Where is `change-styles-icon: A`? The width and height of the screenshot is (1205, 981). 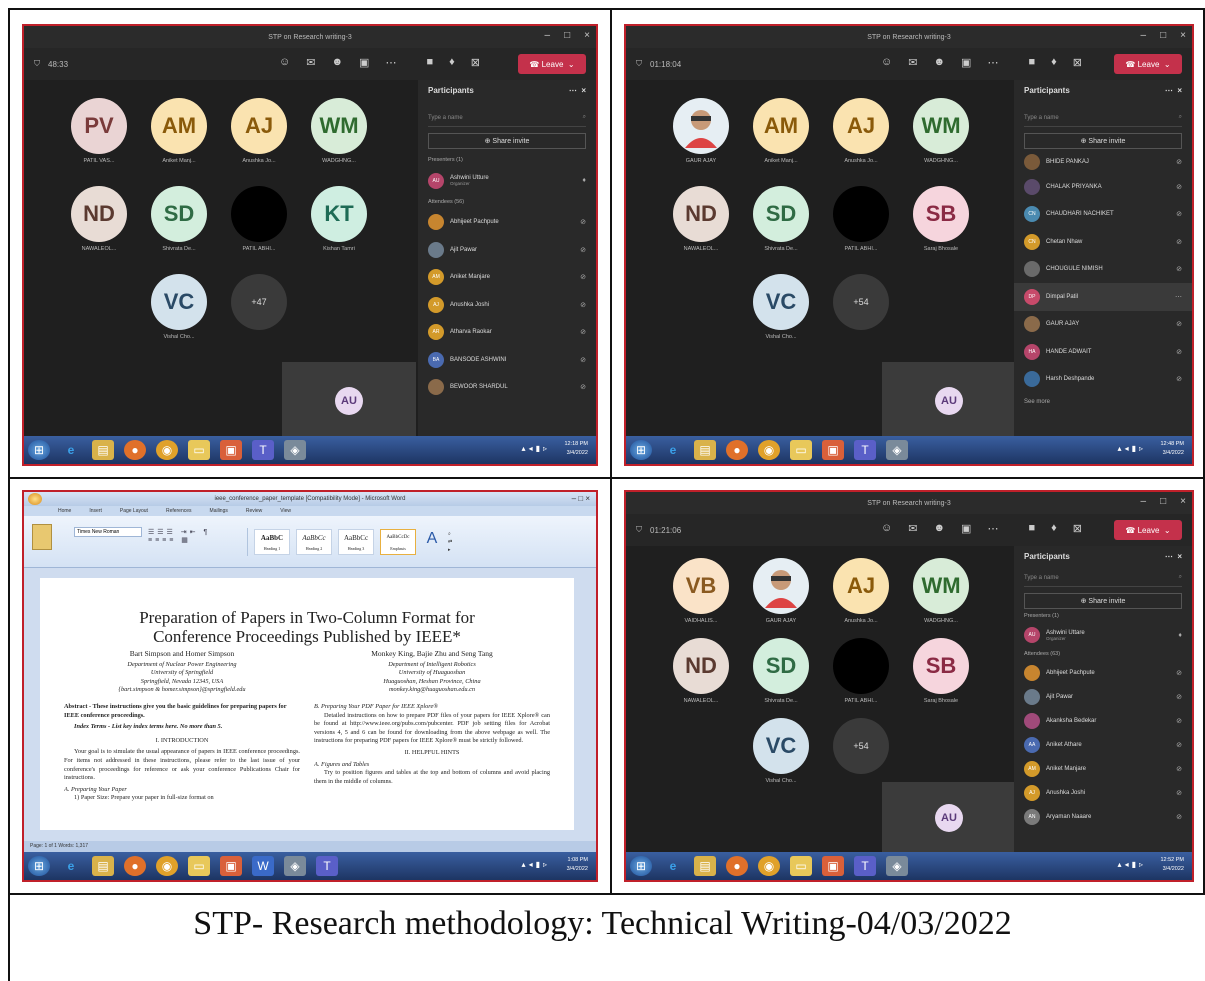 change-styles-icon: A is located at coordinates (432, 542).